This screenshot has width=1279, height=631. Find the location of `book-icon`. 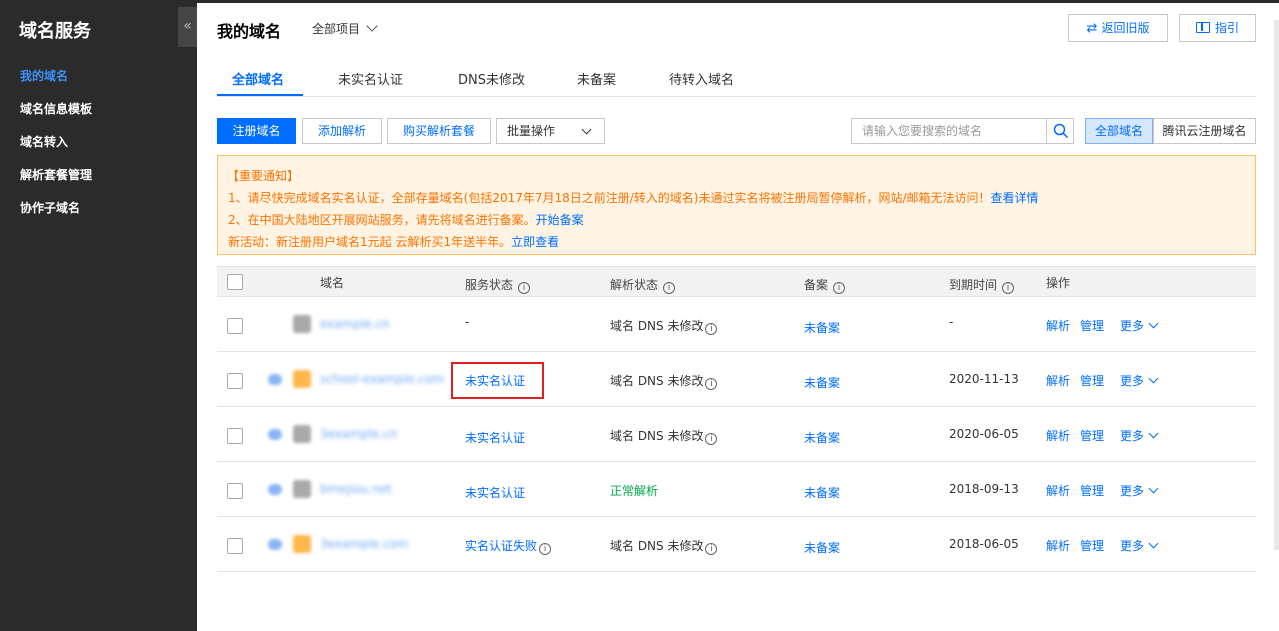

book-icon is located at coordinates (1202, 27).